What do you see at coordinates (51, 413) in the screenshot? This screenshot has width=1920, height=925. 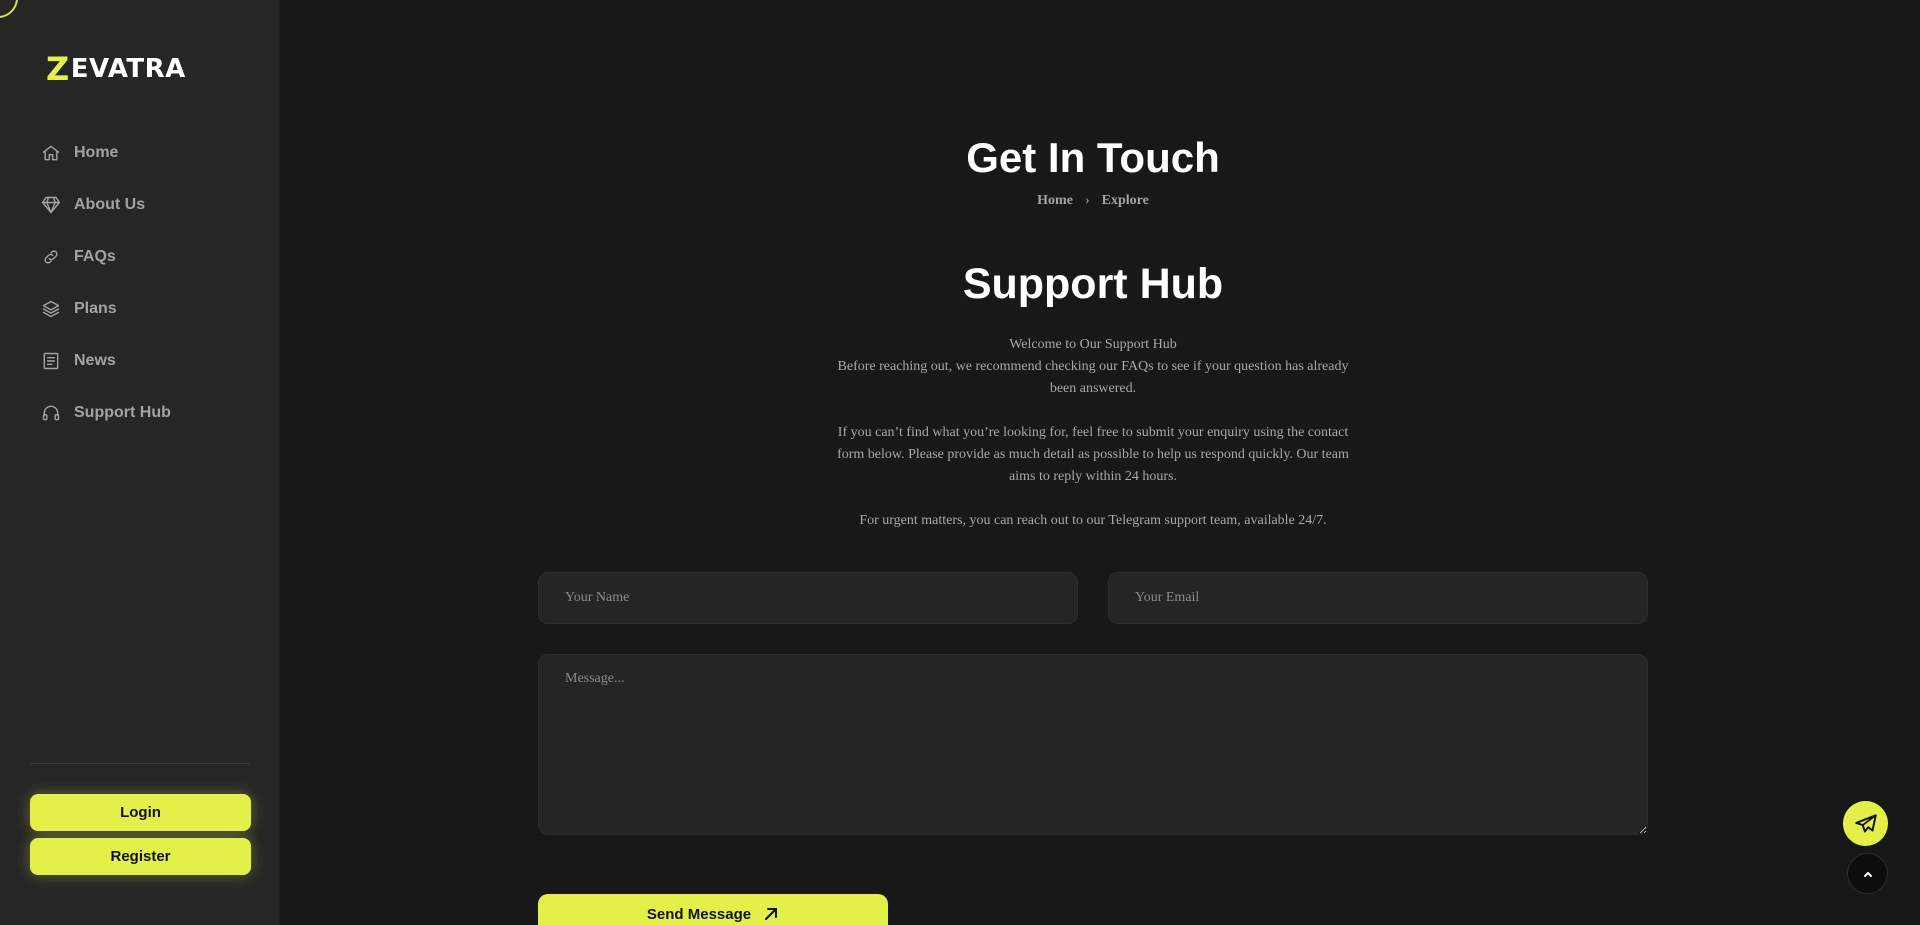 I see `headset-icon` at bounding box center [51, 413].